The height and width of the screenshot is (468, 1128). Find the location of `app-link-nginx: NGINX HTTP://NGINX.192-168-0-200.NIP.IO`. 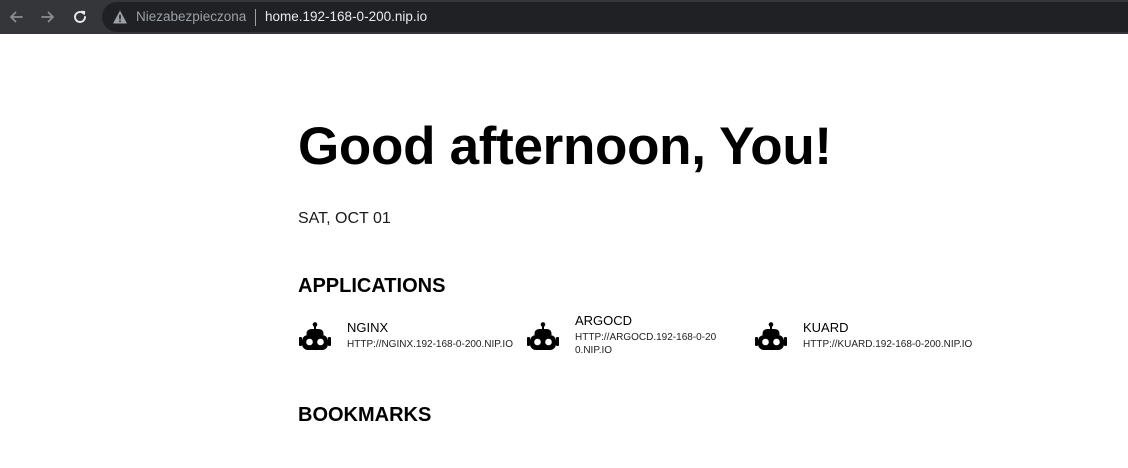

app-link-nginx: NGINX HTTP://NGINX.192-168-0-200.NIP.IO is located at coordinates (411, 338).